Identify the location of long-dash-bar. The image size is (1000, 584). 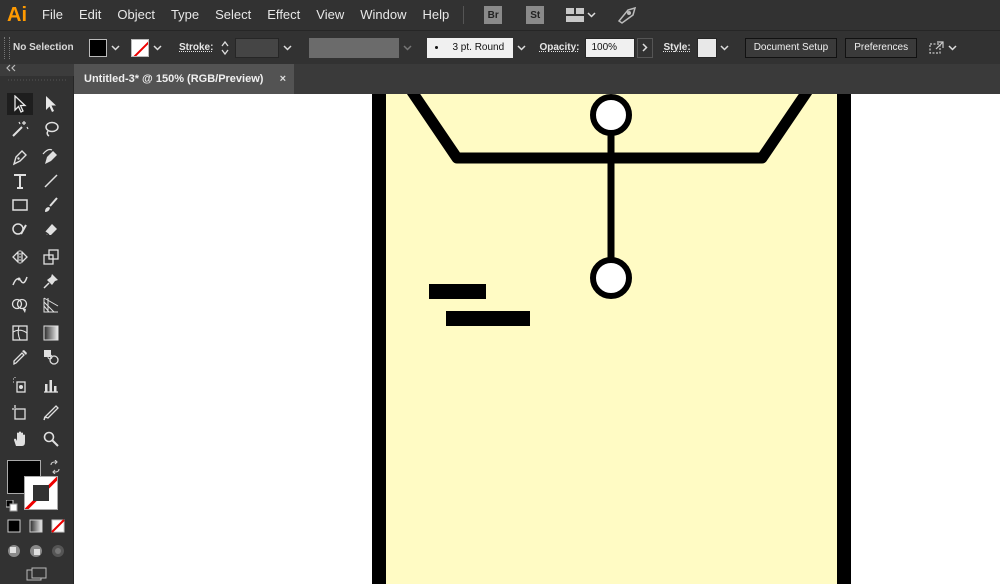
(488, 318).